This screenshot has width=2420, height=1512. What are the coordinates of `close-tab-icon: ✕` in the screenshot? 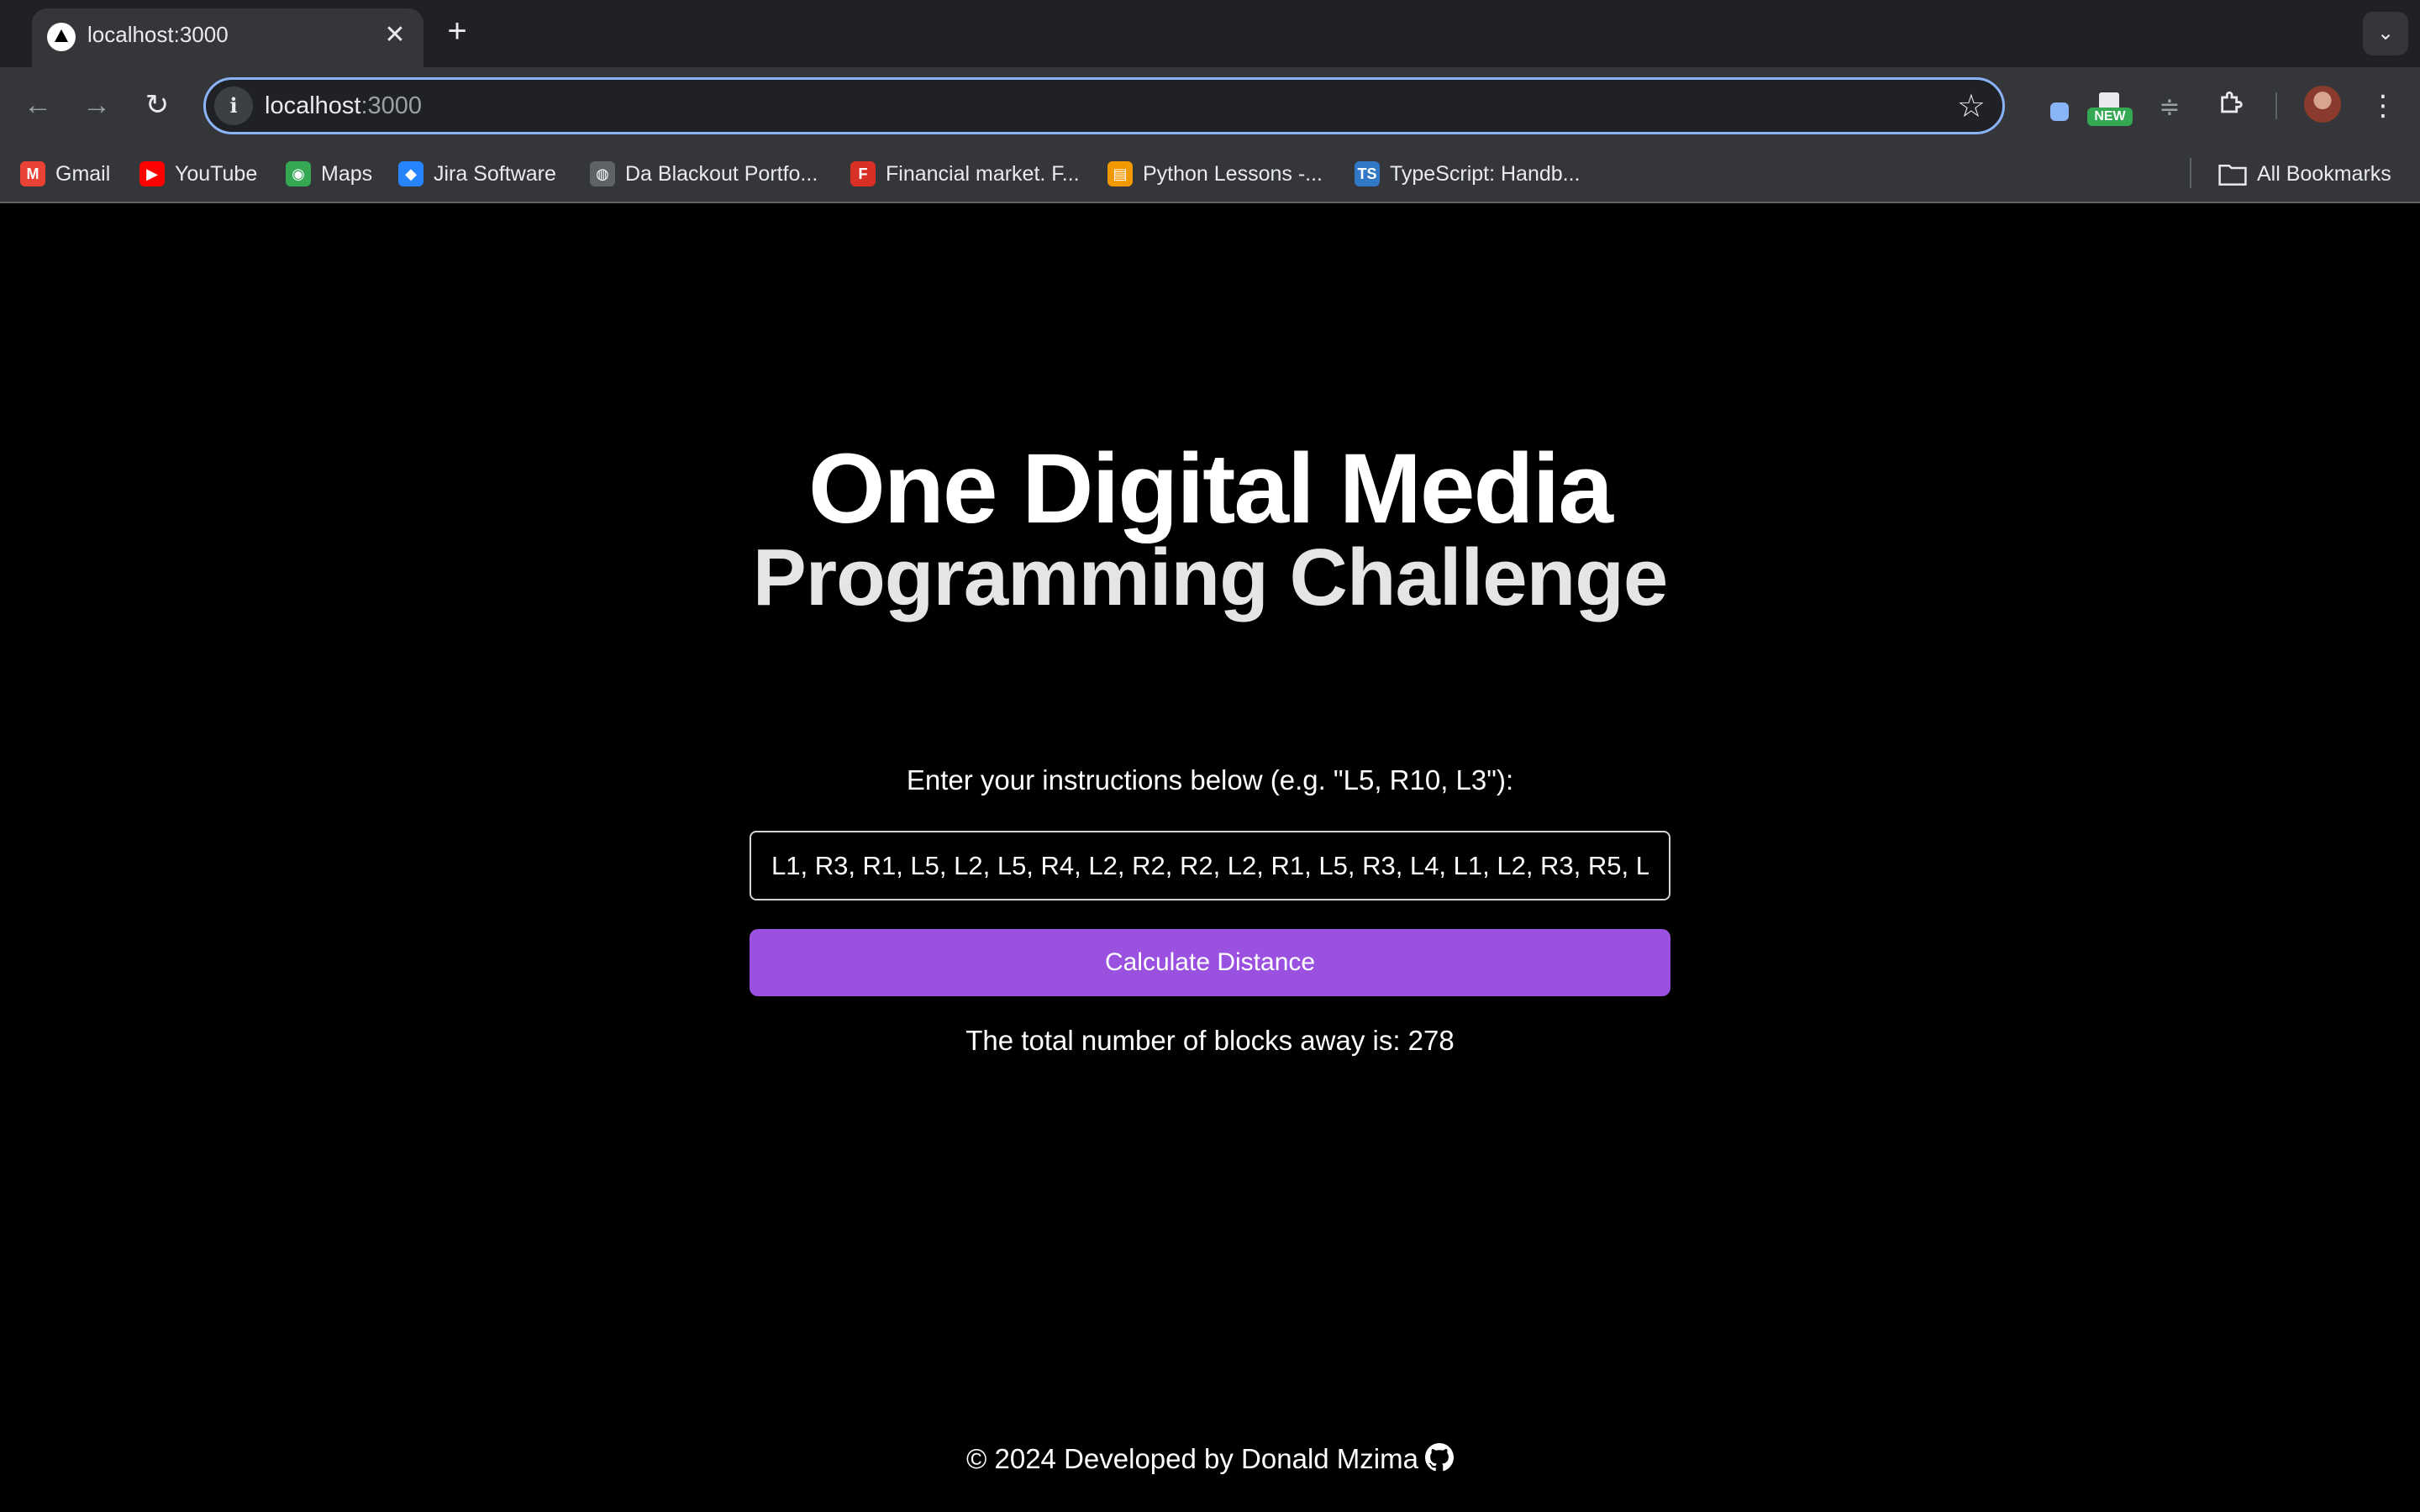 It's located at (395, 35).